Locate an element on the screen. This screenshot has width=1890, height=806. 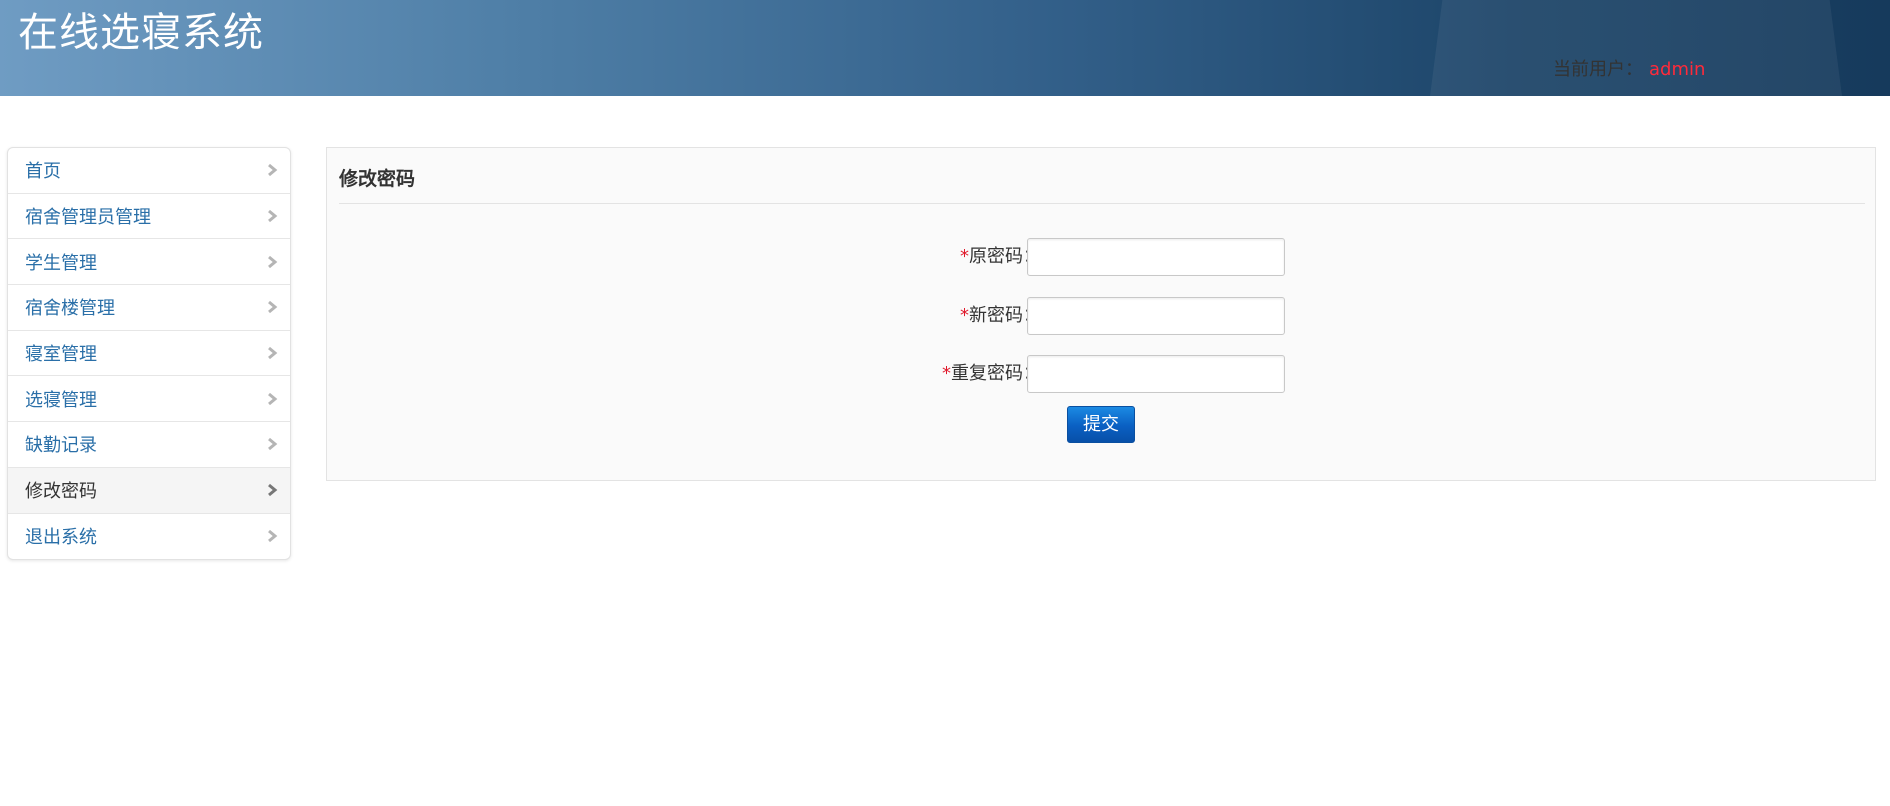
sidebar-item-dorm-admin-management: 宿舍管理员管理 is located at coordinates (149, 217).